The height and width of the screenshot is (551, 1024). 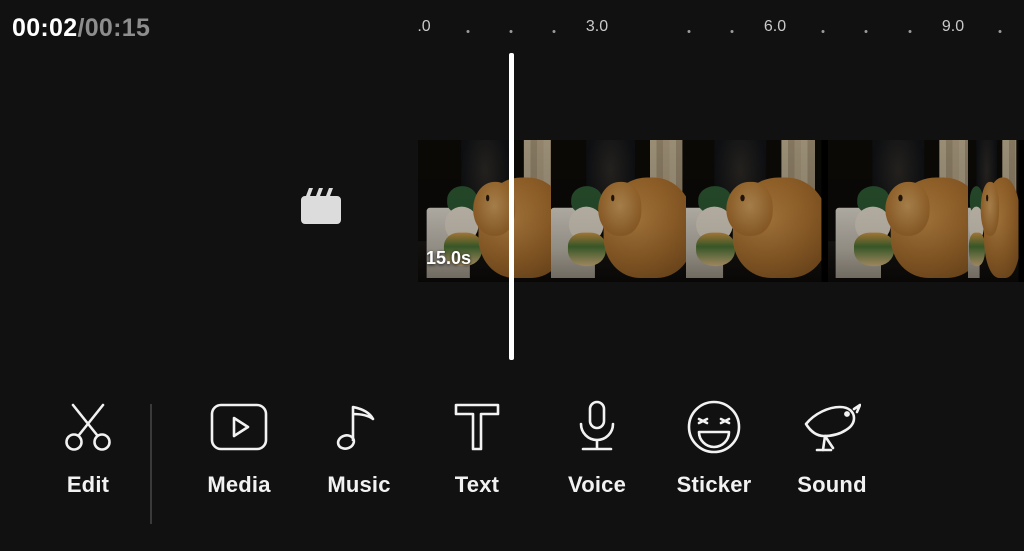 What do you see at coordinates (597, 26) in the screenshot?
I see `ruler-tick-label: 3.0` at bounding box center [597, 26].